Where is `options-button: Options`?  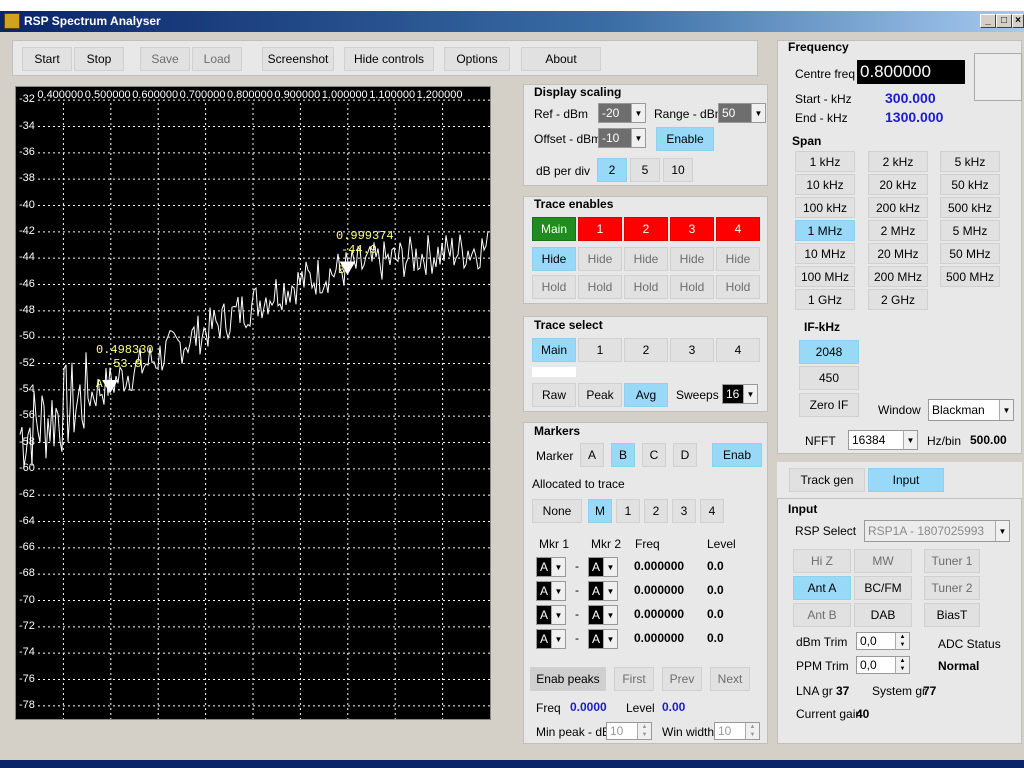
options-button: Options is located at coordinates (477, 59).